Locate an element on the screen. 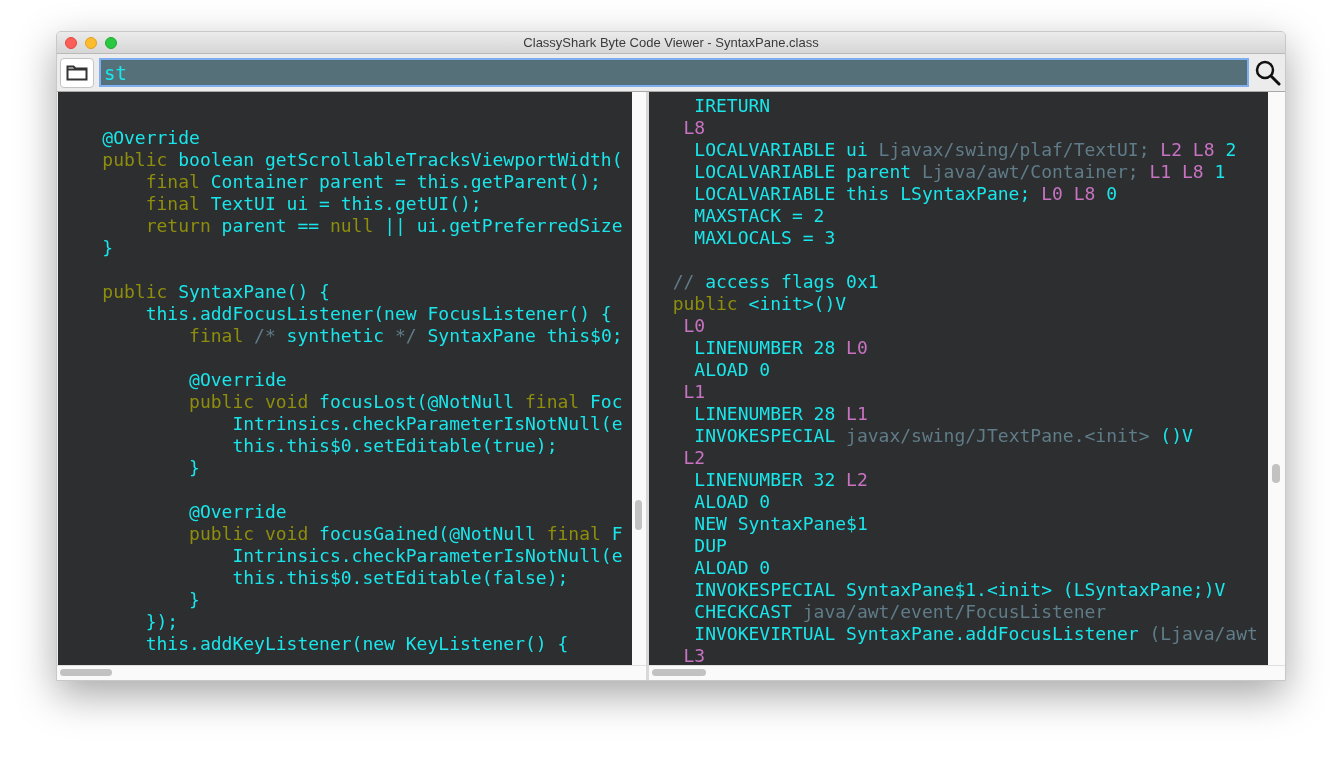  code-line: DUP is located at coordinates (710, 545).